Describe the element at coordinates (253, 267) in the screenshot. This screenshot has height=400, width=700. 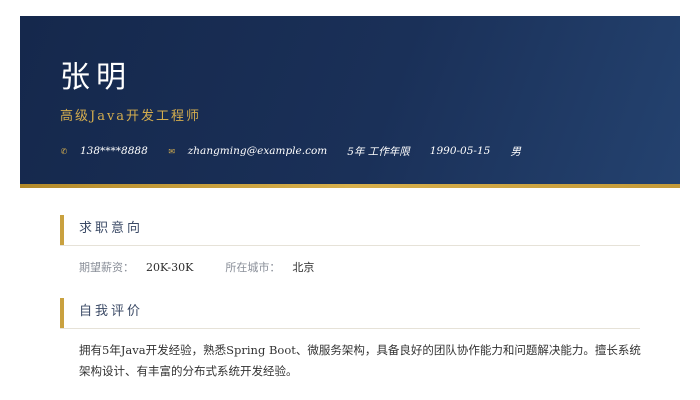
I see `city-label: 所在城市：` at that location.